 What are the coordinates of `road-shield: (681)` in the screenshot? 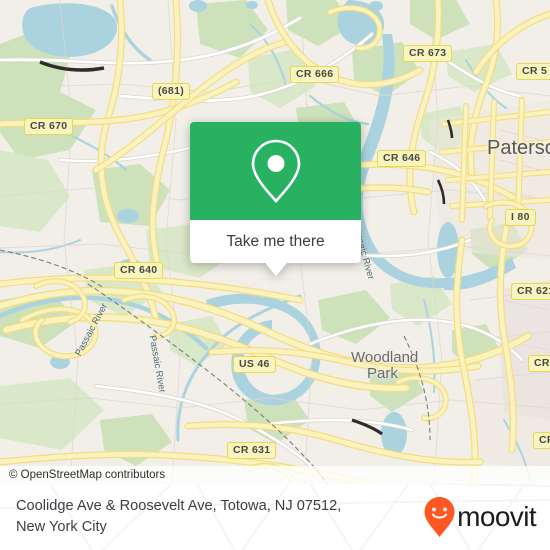 It's located at (171, 91).